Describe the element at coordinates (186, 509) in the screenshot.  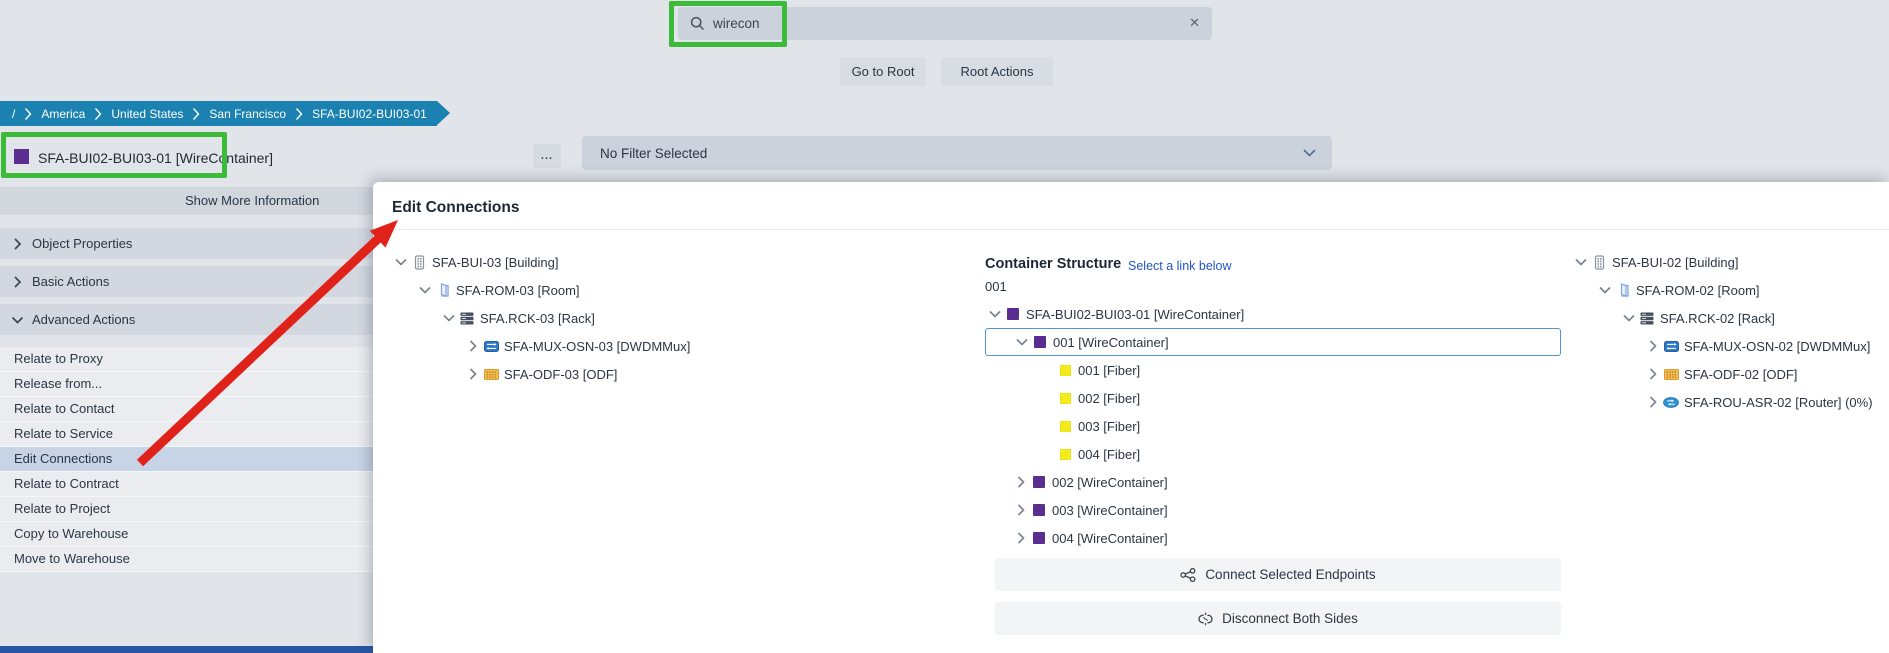
I see `action-item-relate-to-project: Relate to Project` at that location.